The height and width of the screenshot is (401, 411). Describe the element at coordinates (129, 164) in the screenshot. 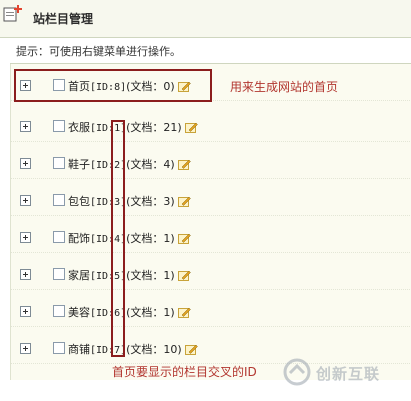

I see `row-label: 鞋子[ID:2](文档：4)` at that location.